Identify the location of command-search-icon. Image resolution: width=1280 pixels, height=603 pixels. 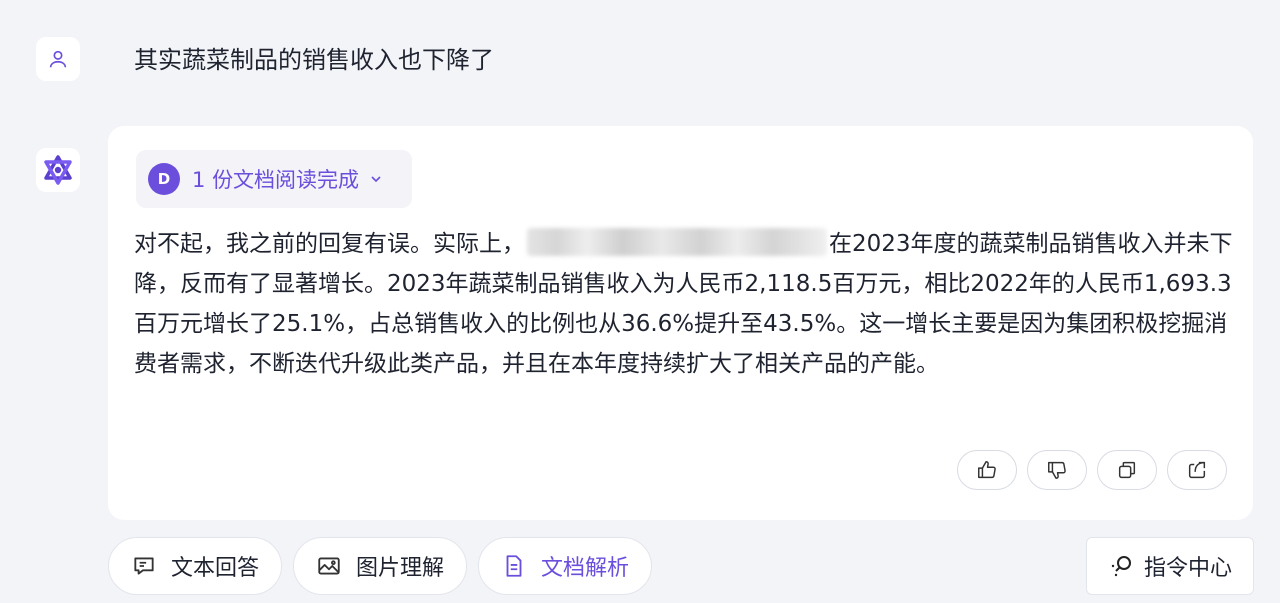
(1121, 566).